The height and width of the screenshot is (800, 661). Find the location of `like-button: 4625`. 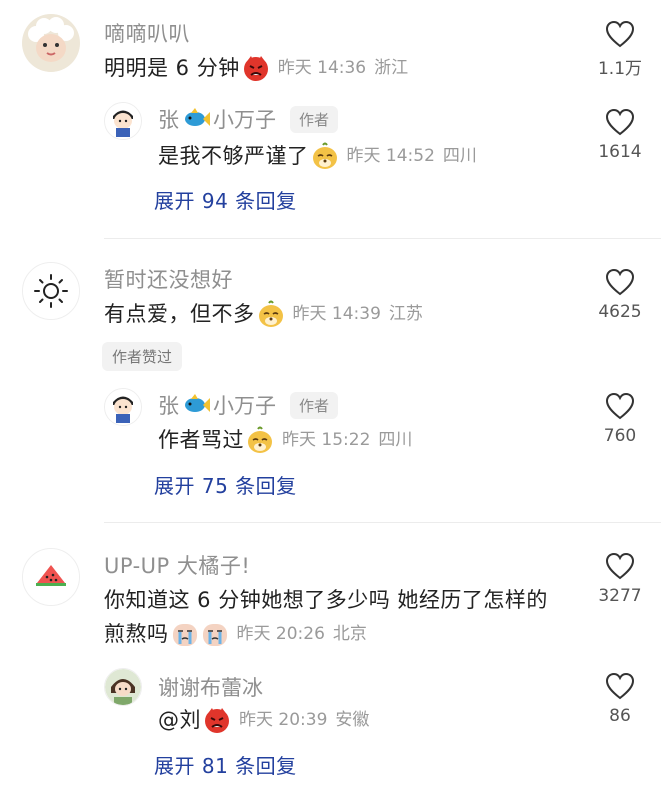

like-button: 4625 is located at coordinates (620, 295).